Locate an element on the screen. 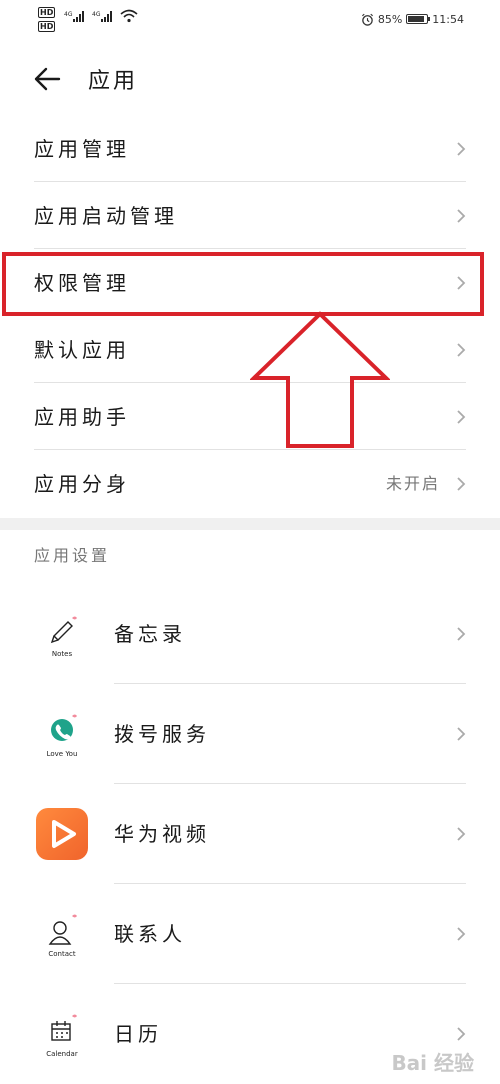 This screenshot has height=1084, width=500. app-label: 备忘录 is located at coordinates (150, 634).